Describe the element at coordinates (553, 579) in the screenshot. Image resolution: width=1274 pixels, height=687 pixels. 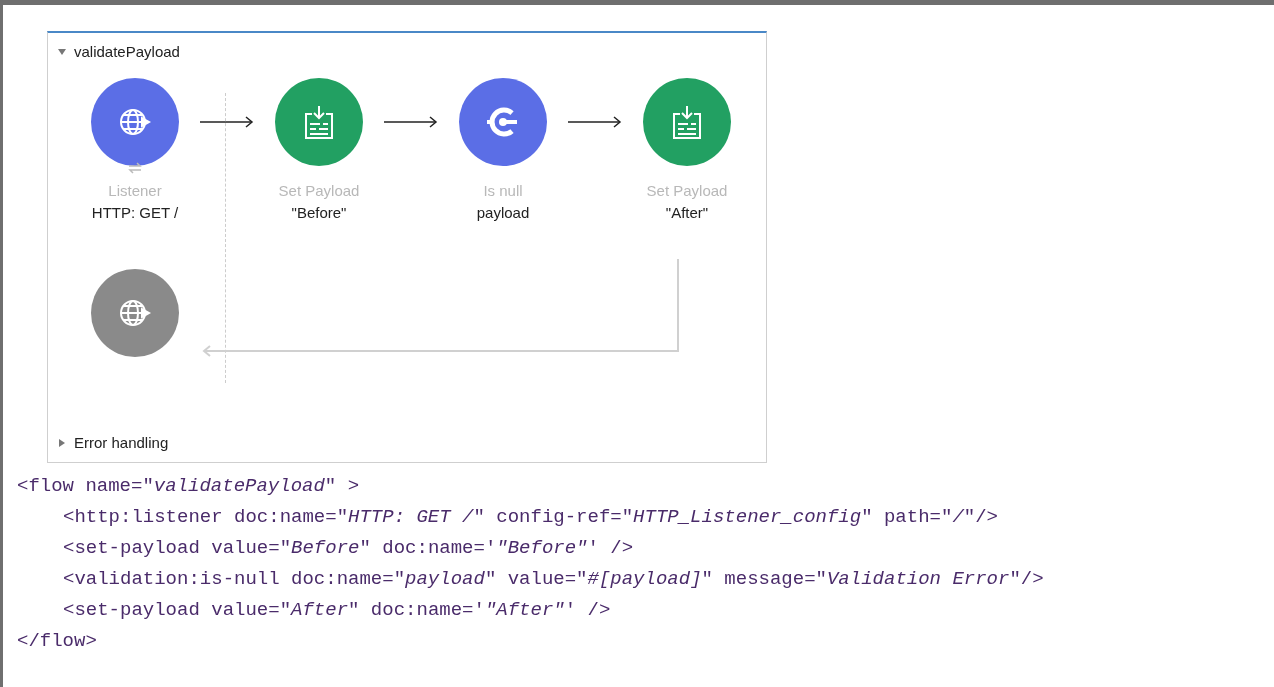
I see `code-line: <validation:is-null doc:name="payload" value="#[payload]" message="Validation Error"/>` at that location.